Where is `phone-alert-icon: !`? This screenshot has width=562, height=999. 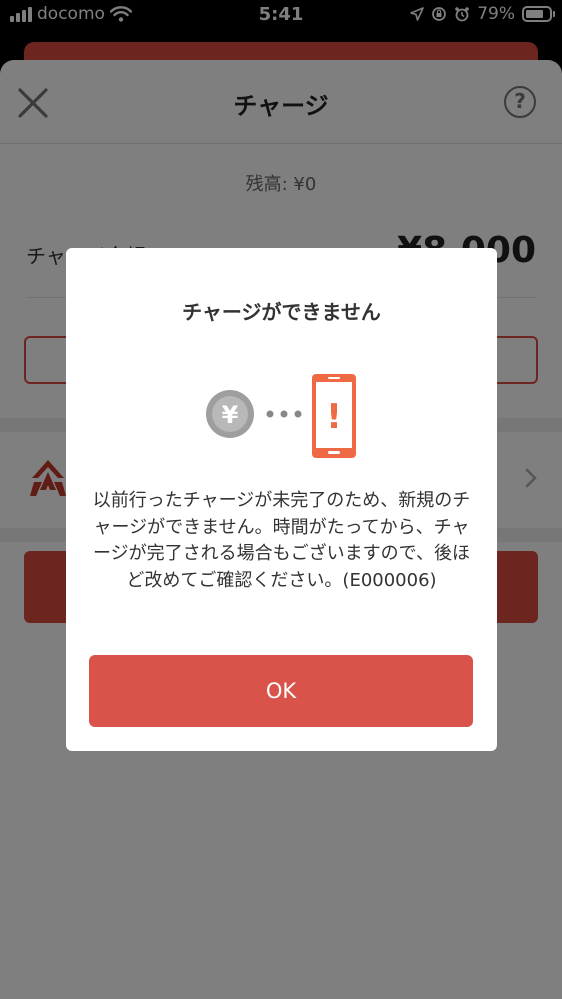
phone-alert-icon: ! is located at coordinates (334, 416).